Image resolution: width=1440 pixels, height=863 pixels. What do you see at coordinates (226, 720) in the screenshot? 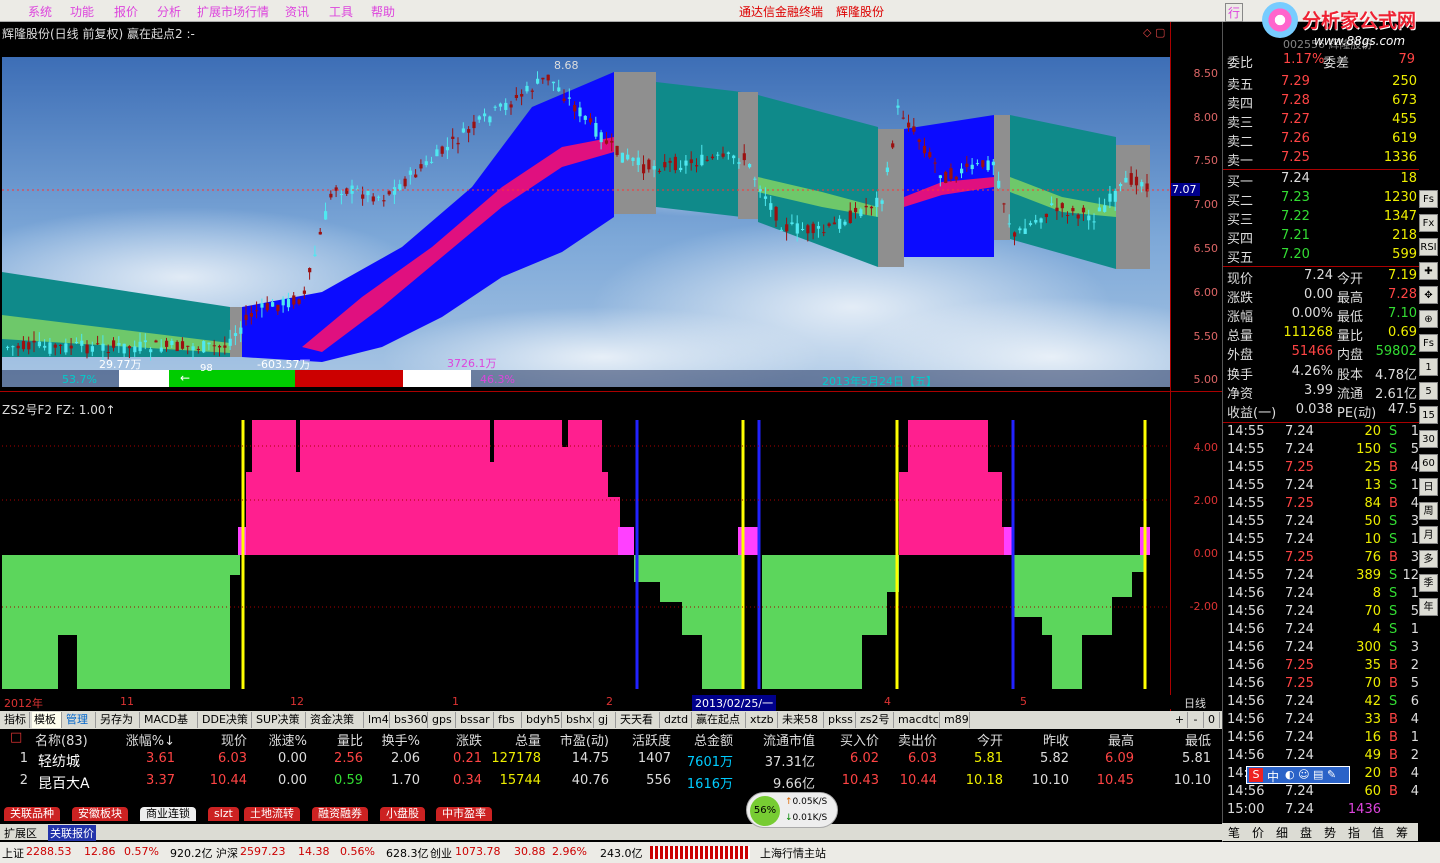
I see `indicator-tab-5: DDE决策` at bounding box center [226, 720].